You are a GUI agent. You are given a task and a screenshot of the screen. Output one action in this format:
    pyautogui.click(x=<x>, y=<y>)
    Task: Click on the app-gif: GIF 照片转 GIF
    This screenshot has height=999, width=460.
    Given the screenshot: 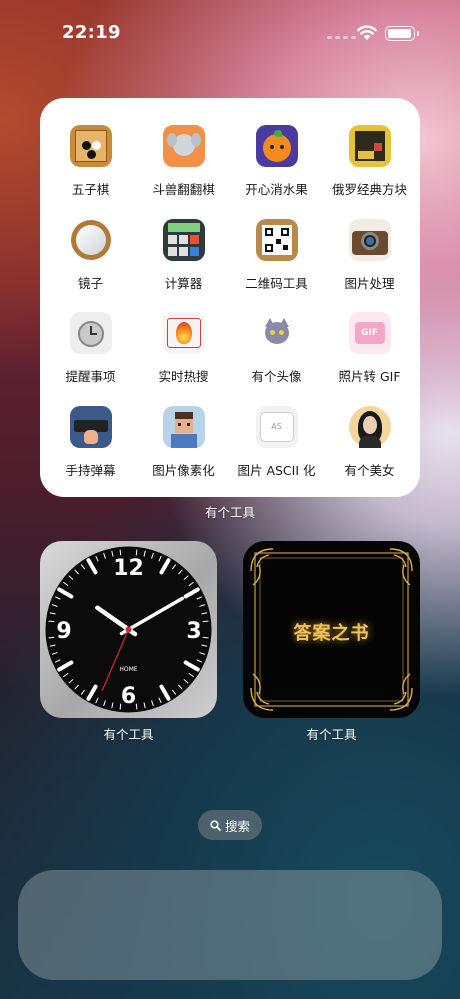 What is the action you would take?
    pyautogui.click(x=369, y=334)
    